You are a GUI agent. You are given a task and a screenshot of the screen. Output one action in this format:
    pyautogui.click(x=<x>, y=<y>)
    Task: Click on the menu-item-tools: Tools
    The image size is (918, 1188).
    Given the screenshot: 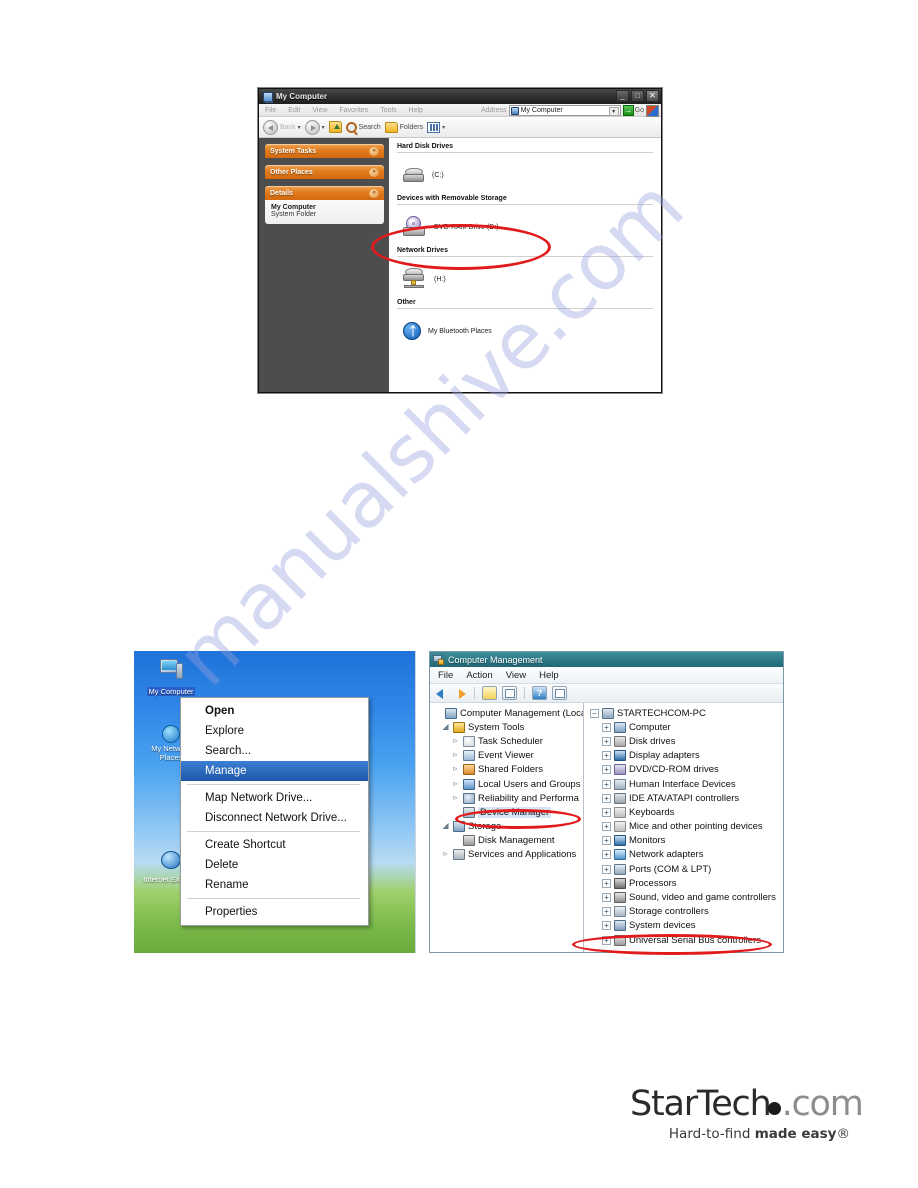 What is the action you would take?
    pyautogui.click(x=388, y=110)
    